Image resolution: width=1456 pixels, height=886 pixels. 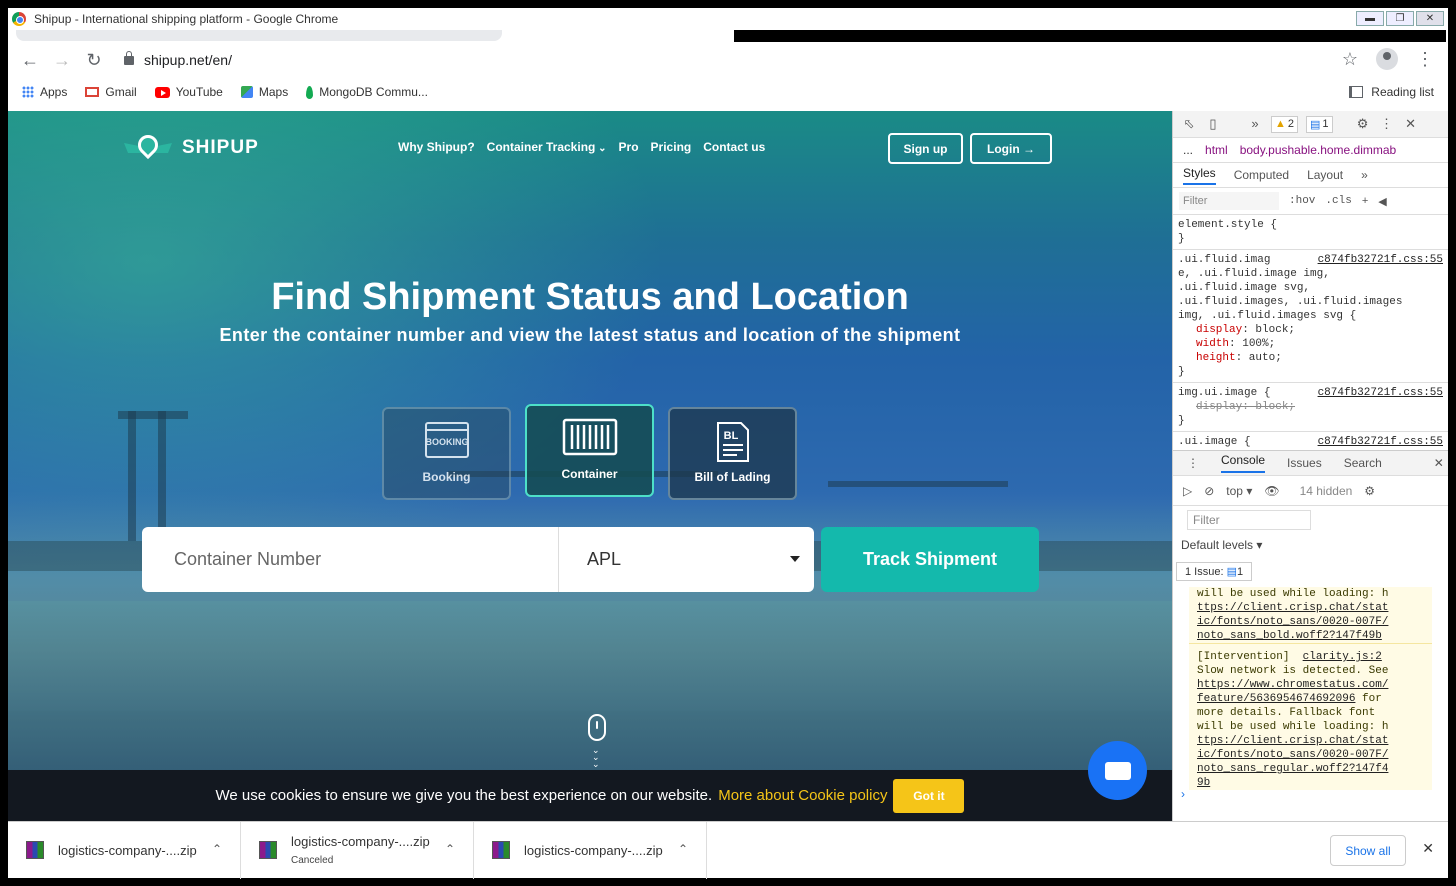 What do you see at coordinates (1214, 571) in the screenshot?
I see `issues-button: 1 Issue: ▤1` at bounding box center [1214, 571].